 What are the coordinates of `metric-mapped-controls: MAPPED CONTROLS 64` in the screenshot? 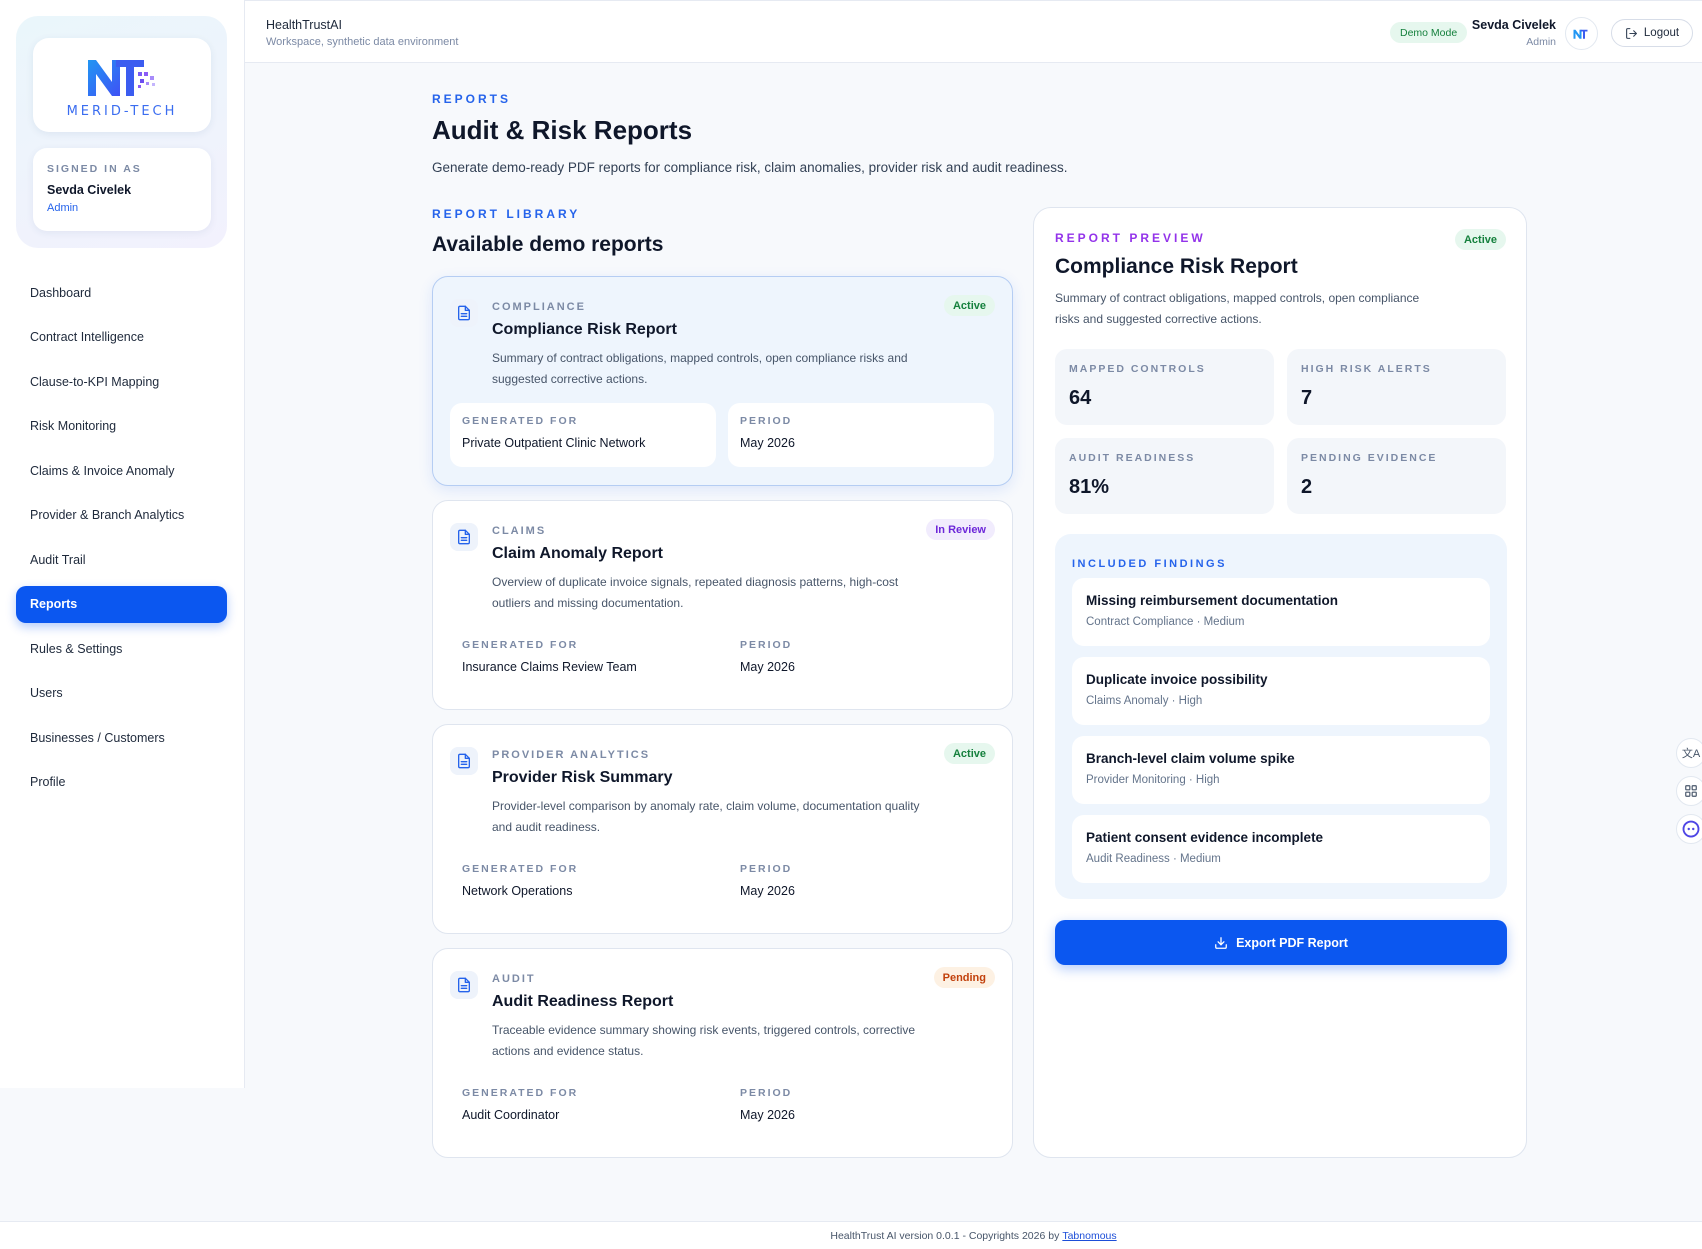 It's located at (1164, 387).